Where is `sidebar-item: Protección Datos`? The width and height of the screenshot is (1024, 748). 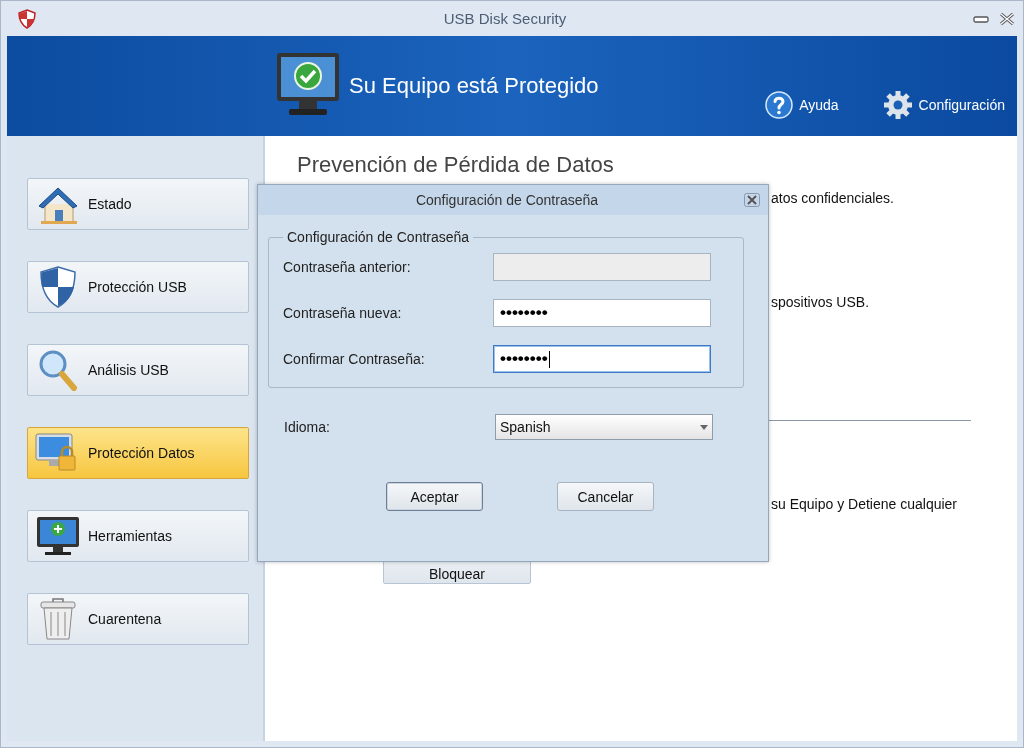 sidebar-item: Protección Datos is located at coordinates (138, 453).